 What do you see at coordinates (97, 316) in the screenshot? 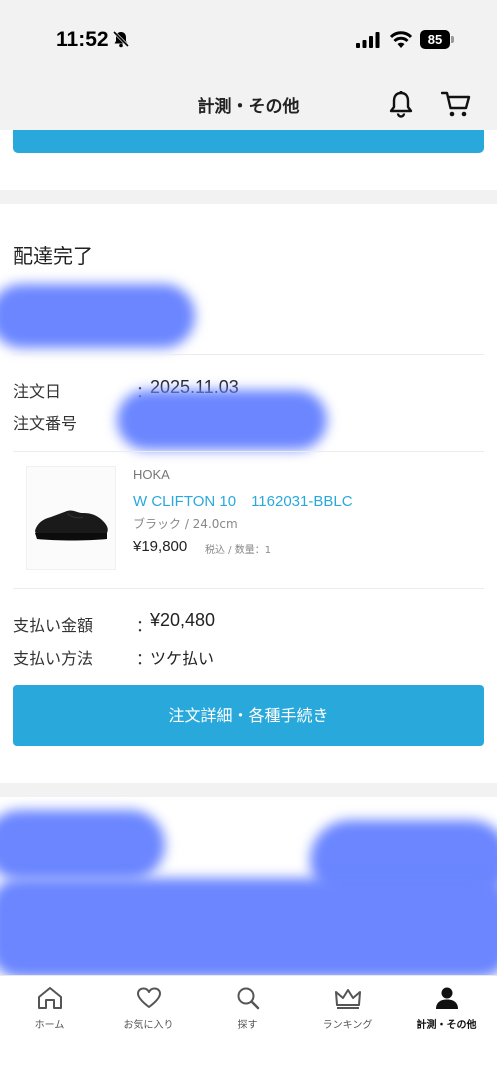
I see `redacted-shop-name` at bounding box center [97, 316].